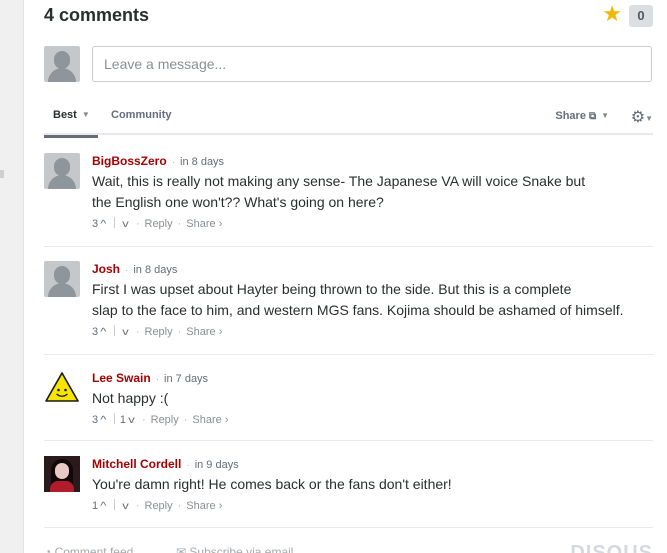 The width and height of the screenshot is (667, 553). Describe the element at coordinates (121, 378) in the screenshot. I see `author-name: Lee Swain` at that location.